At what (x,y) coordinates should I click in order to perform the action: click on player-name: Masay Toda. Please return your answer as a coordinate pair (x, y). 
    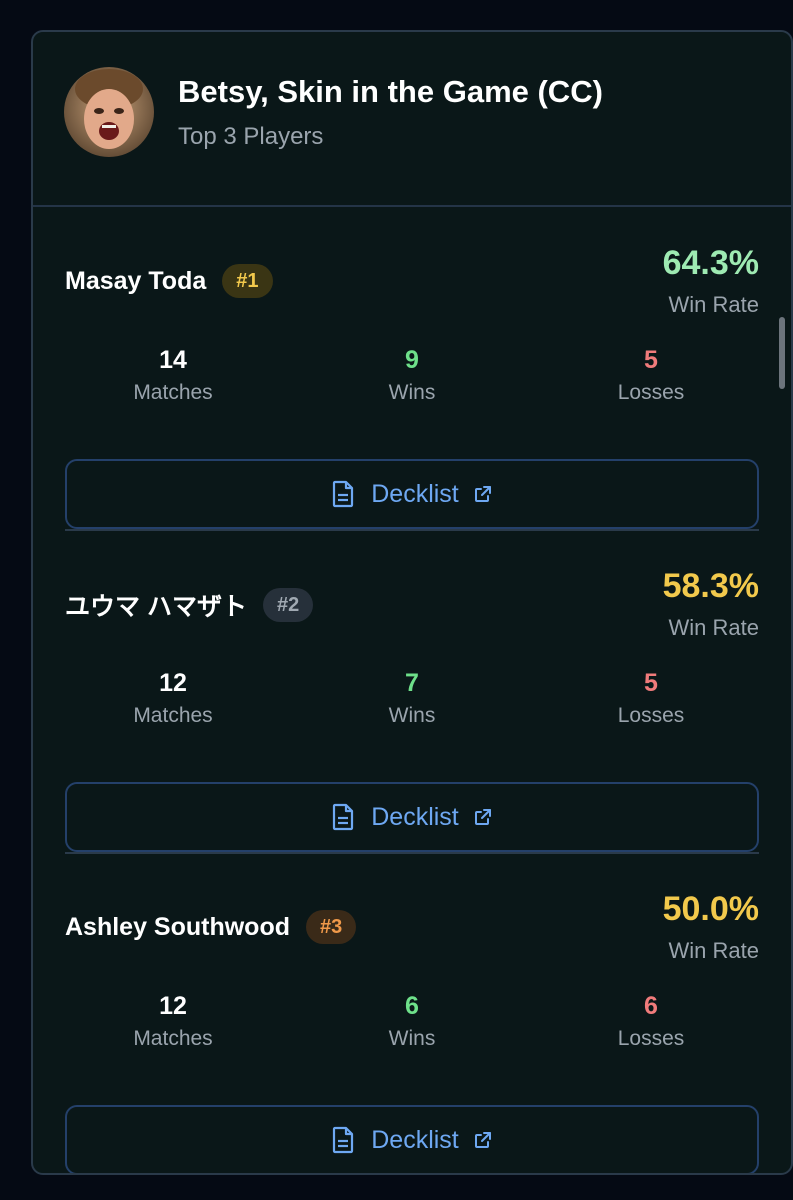
    Looking at the image, I should click on (136, 280).